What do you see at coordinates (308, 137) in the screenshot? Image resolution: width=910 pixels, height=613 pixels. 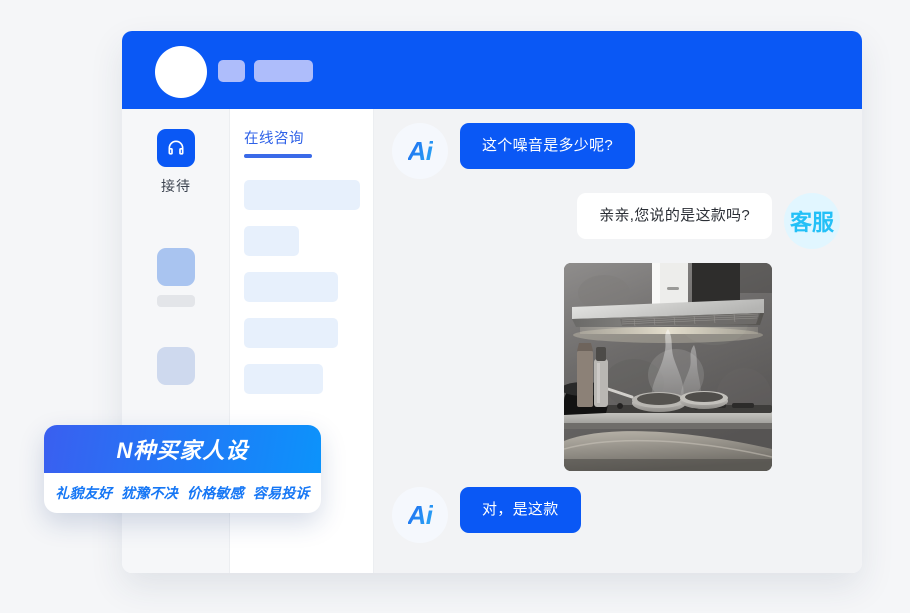 I see `tab-online-consultation: 在线咨询` at bounding box center [308, 137].